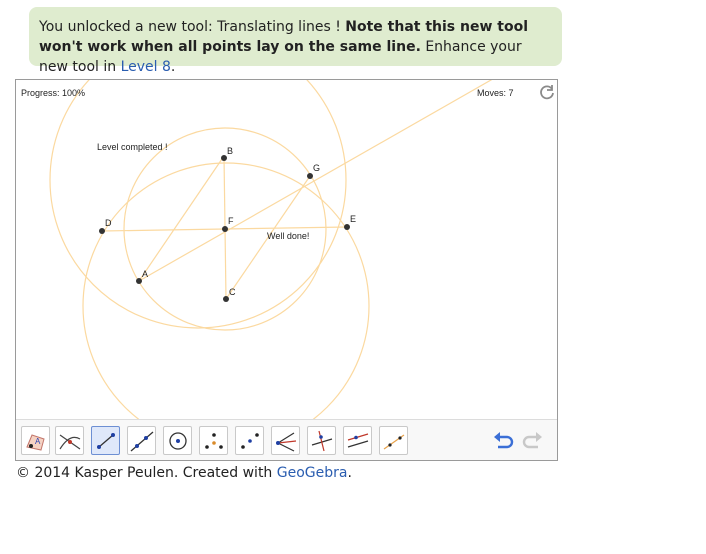 The height and width of the screenshot is (554, 706). What do you see at coordinates (146, 473) in the screenshot?
I see `footer-text: © 2014 Kasper Peulen. Created with` at bounding box center [146, 473].